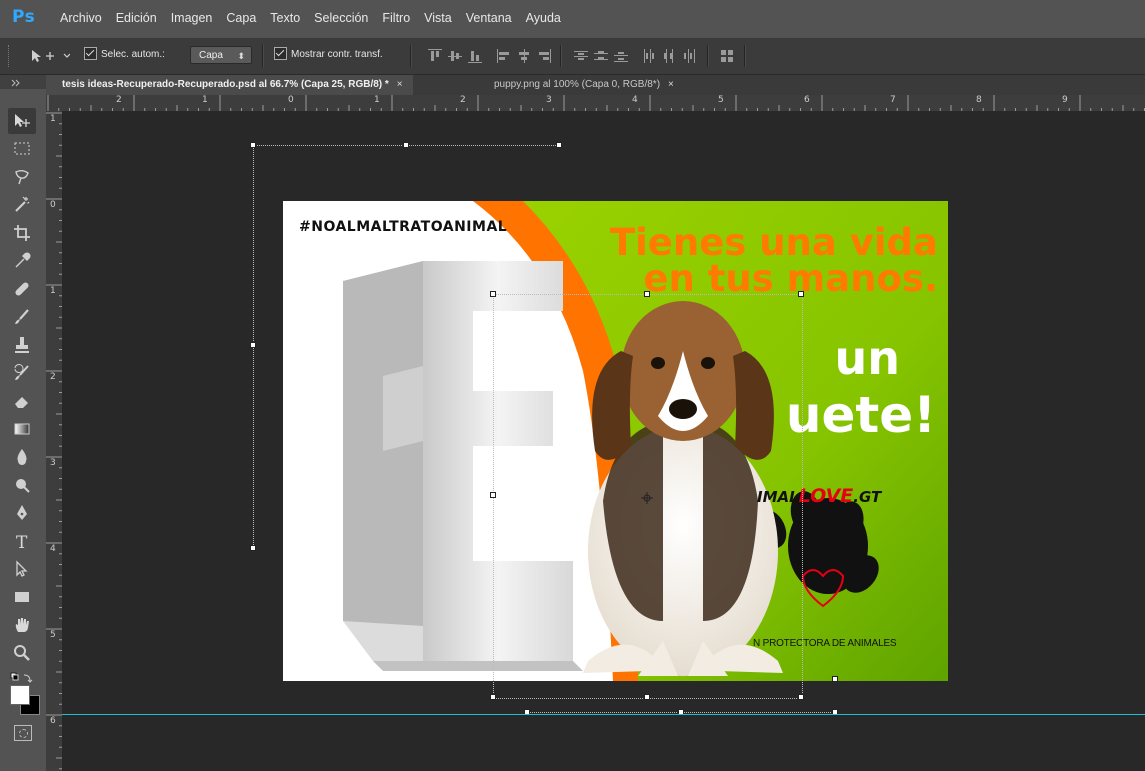 The width and height of the screenshot is (1145, 771). Describe the element at coordinates (241, 18) in the screenshot. I see `menu-capa: Capa` at that location.